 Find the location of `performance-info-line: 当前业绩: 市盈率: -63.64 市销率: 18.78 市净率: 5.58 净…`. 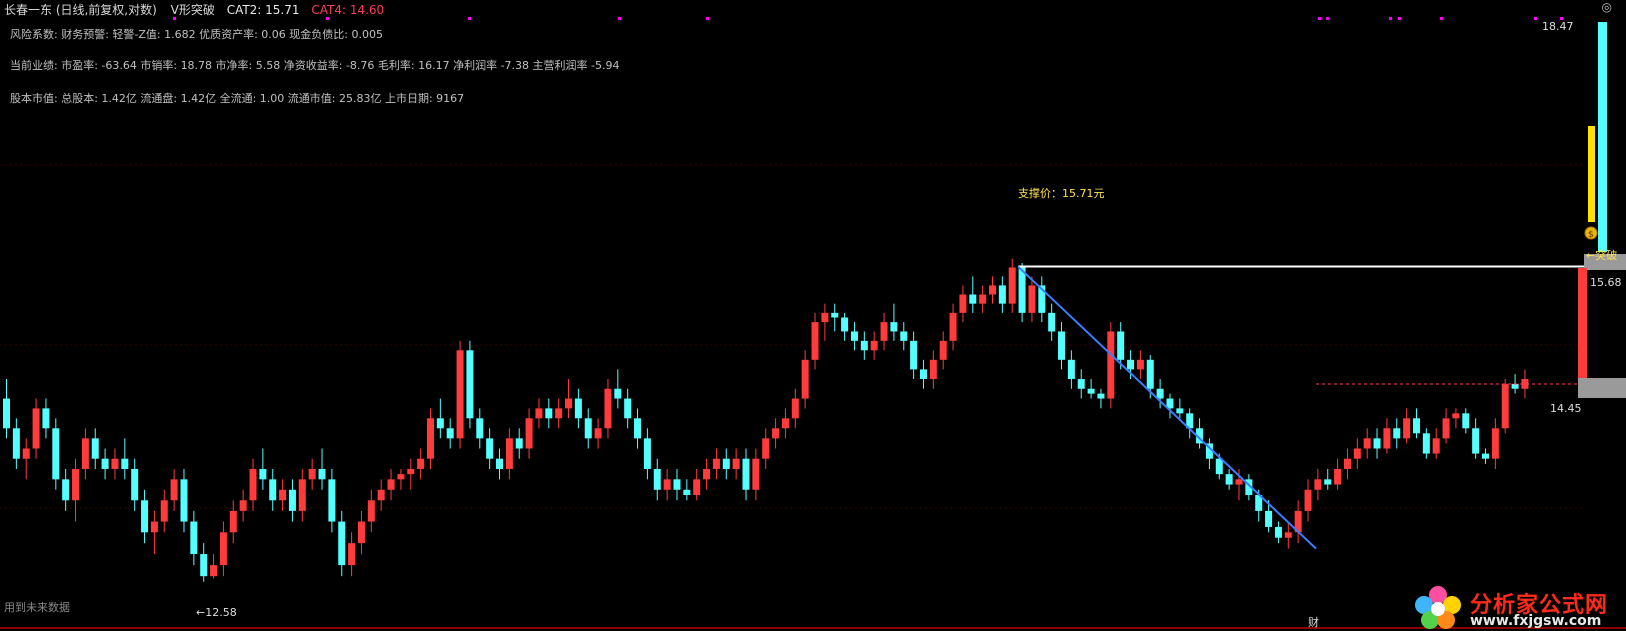

performance-info-line: 当前业绩: 市盈率: -63.64 市销率: 18.78 市净率: 5.58 净… is located at coordinates (315, 65).